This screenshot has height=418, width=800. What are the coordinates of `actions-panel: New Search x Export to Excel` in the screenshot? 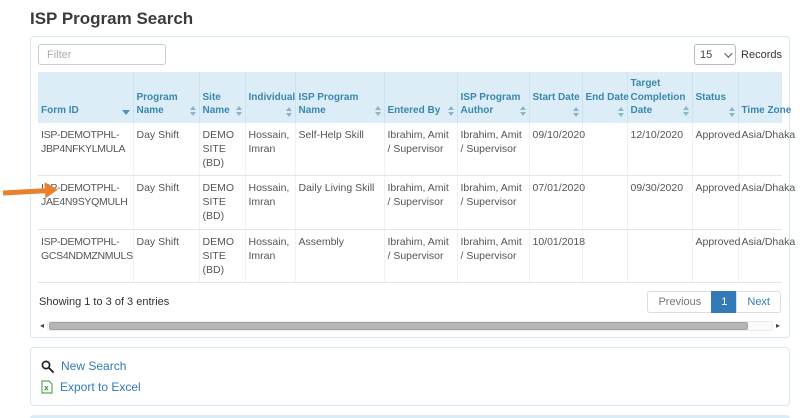 It's located at (410, 377).